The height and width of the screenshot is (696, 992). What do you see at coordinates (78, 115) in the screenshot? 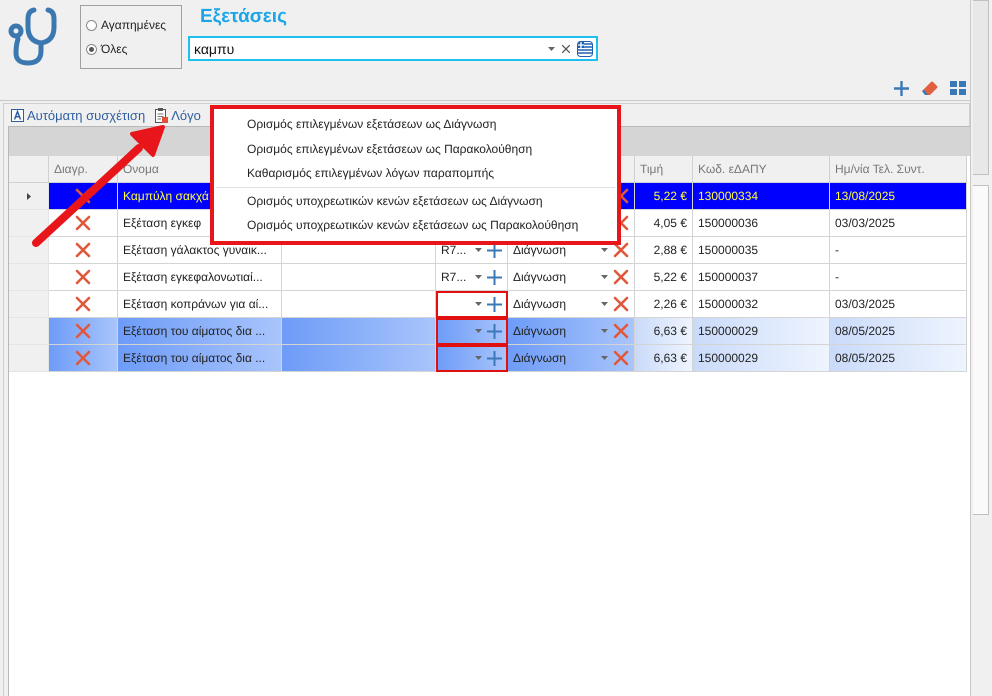
I see `toolbar-button: Αυτόματη συσχέτιση` at bounding box center [78, 115].